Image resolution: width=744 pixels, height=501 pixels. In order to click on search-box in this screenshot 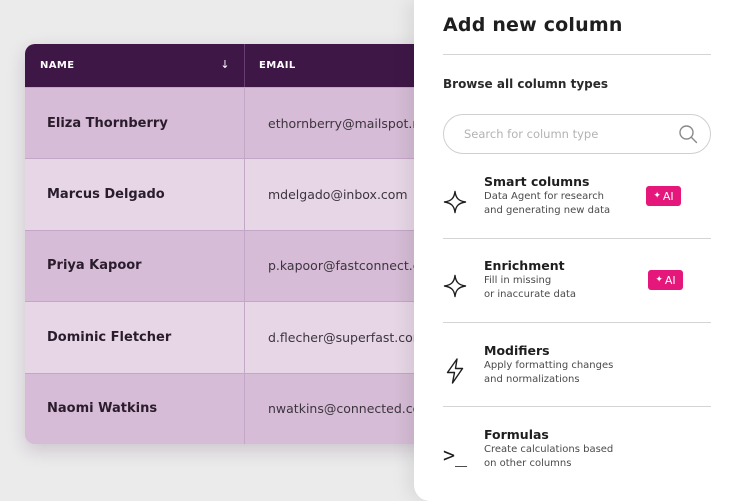, I will do `click(577, 134)`.